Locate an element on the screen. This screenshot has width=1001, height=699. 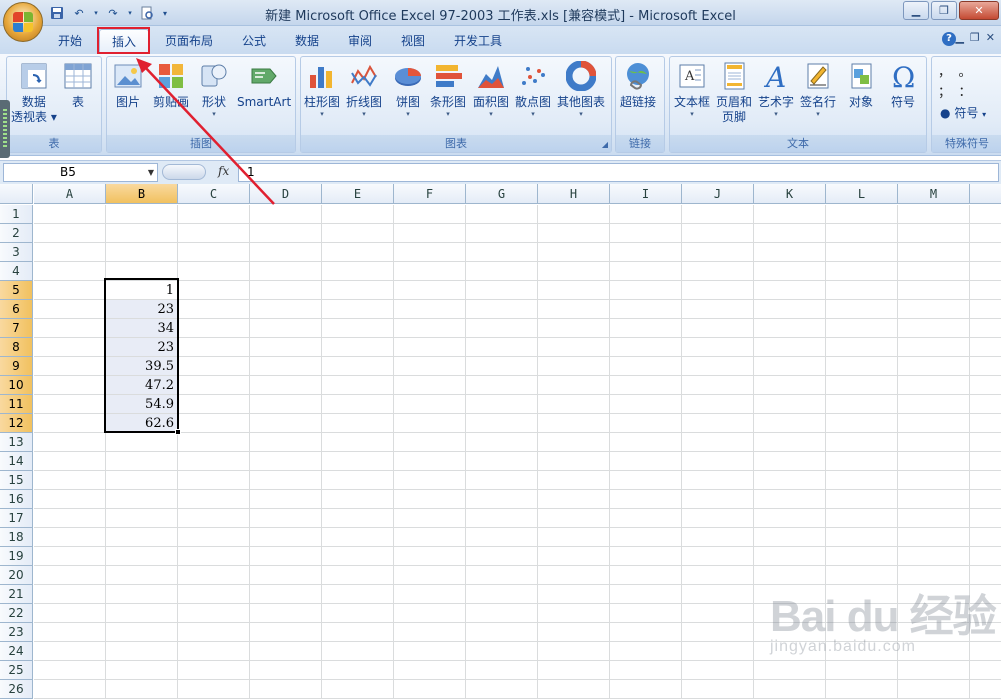
cell-a24 is located at coordinates (70, 651).